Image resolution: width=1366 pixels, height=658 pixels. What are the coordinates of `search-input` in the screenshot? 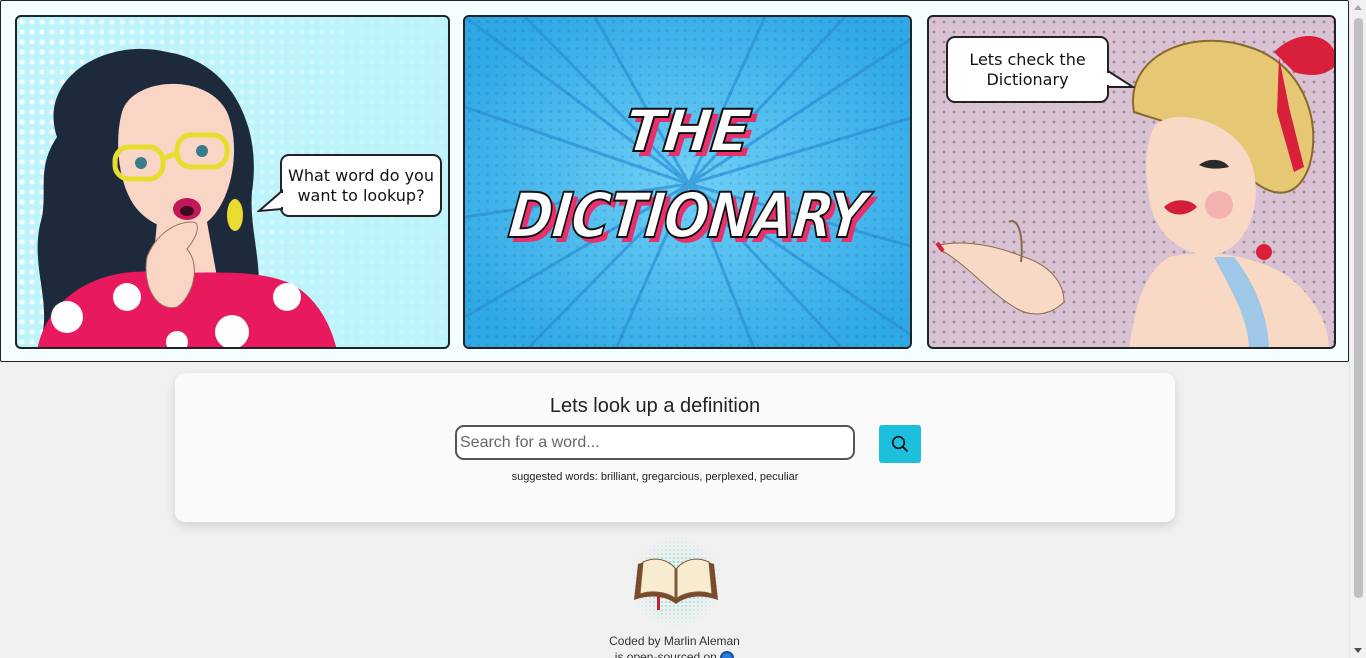 It's located at (655, 442).